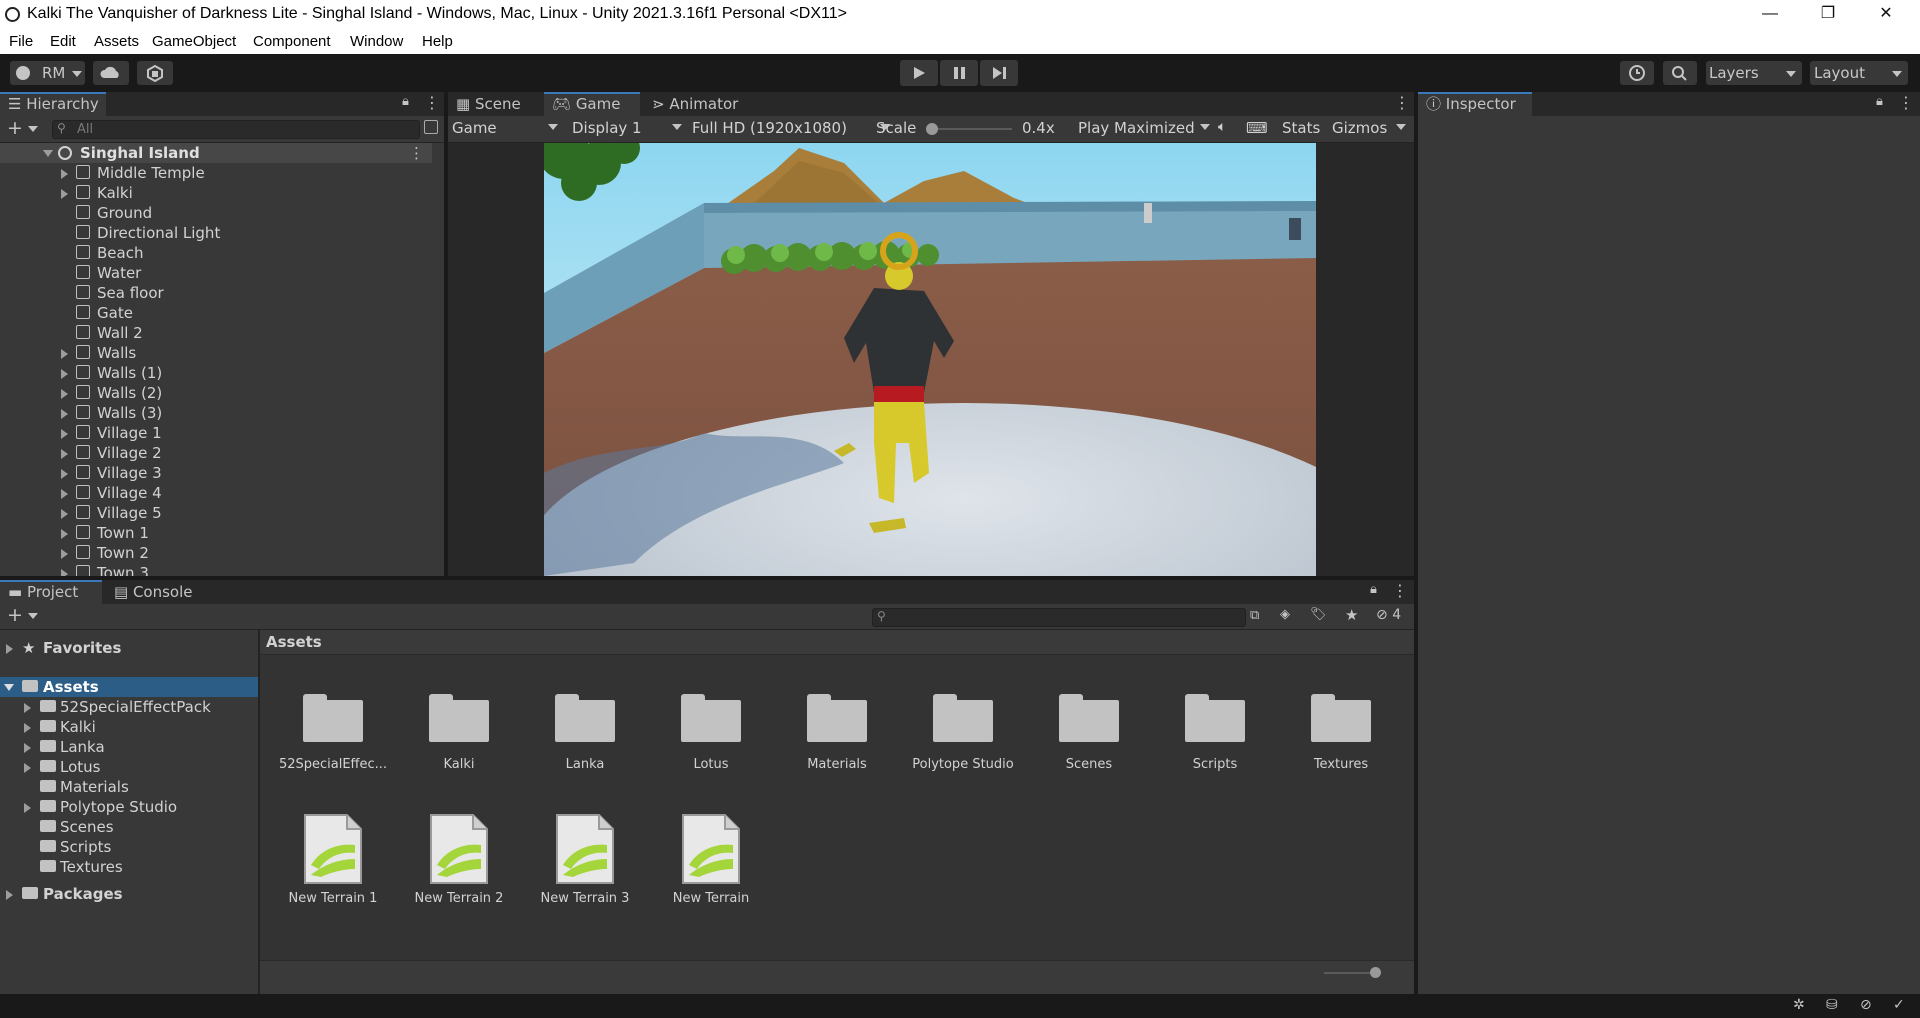 This screenshot has height=1018, width=1920. What do you see at coordinates (1828, 15) in the screenshot?
I see `restore-button: ❐` at bounding box center [1828, 15].